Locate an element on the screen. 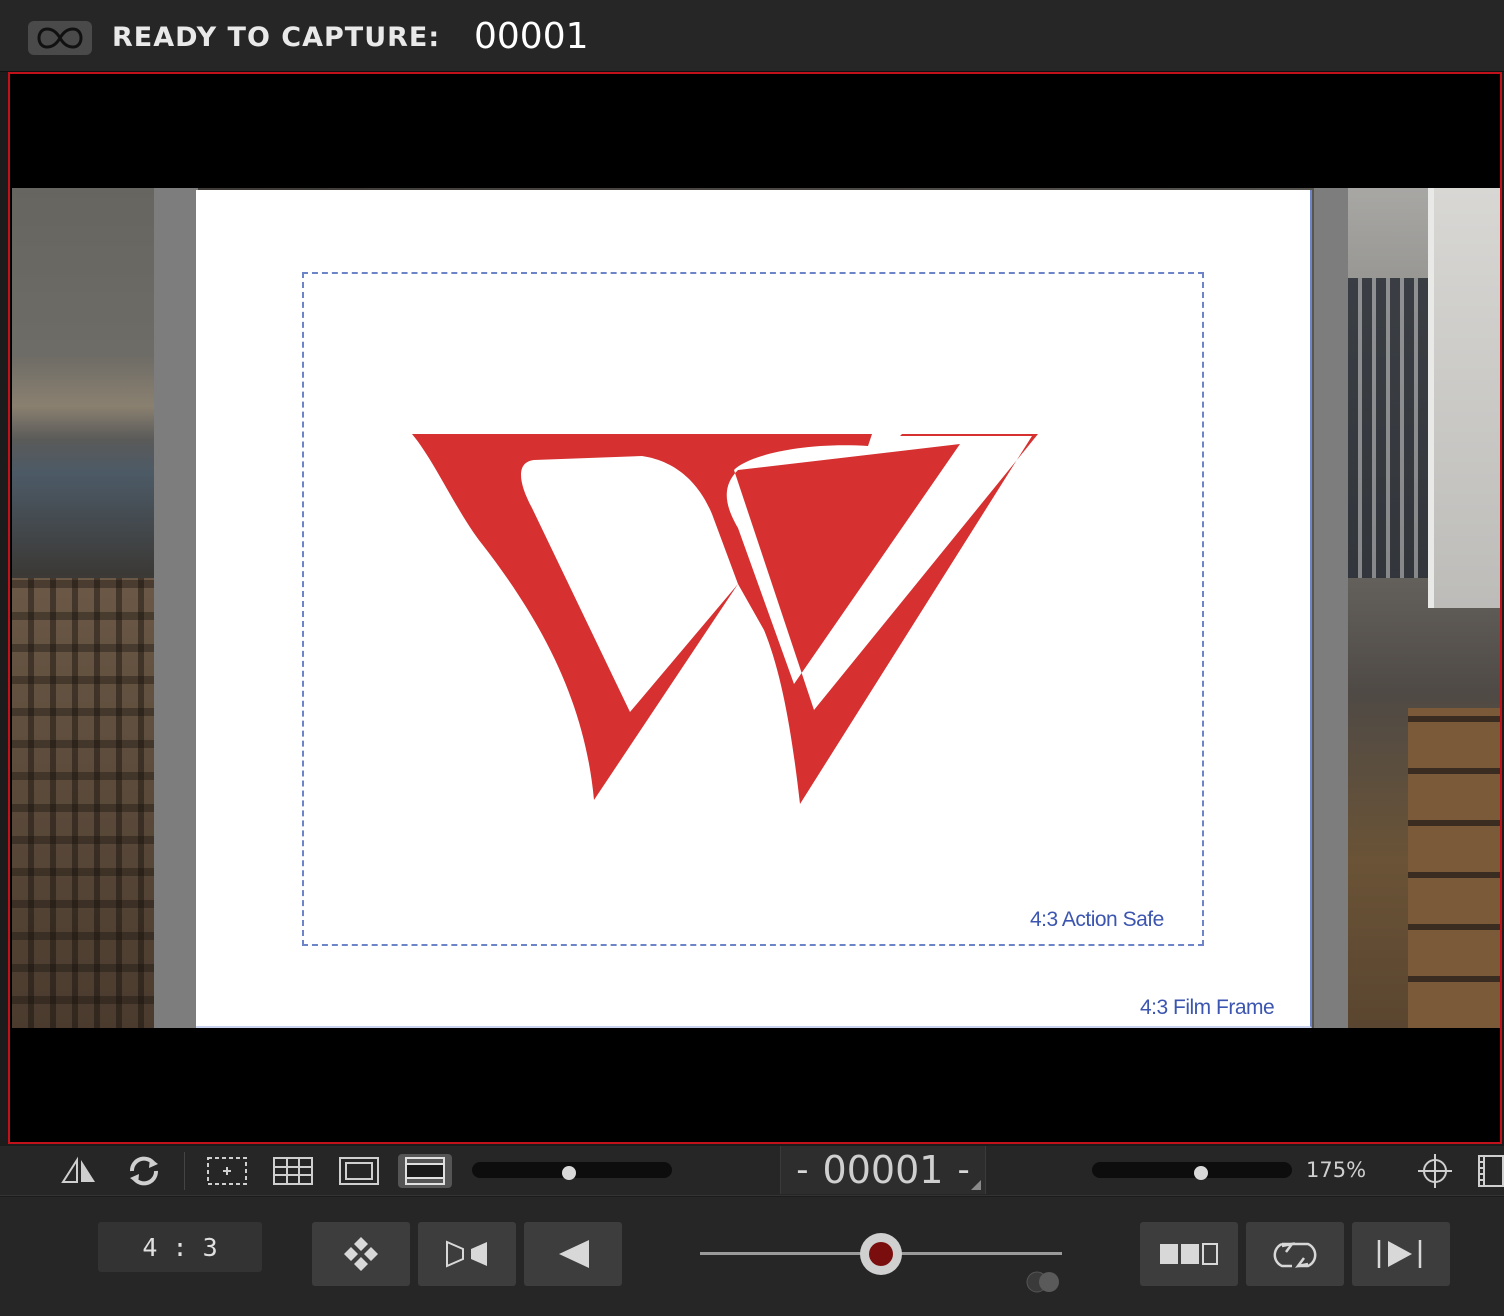 The image size is (1504, 1316). feed-right-shelf is located at coordinates (1454, 868).